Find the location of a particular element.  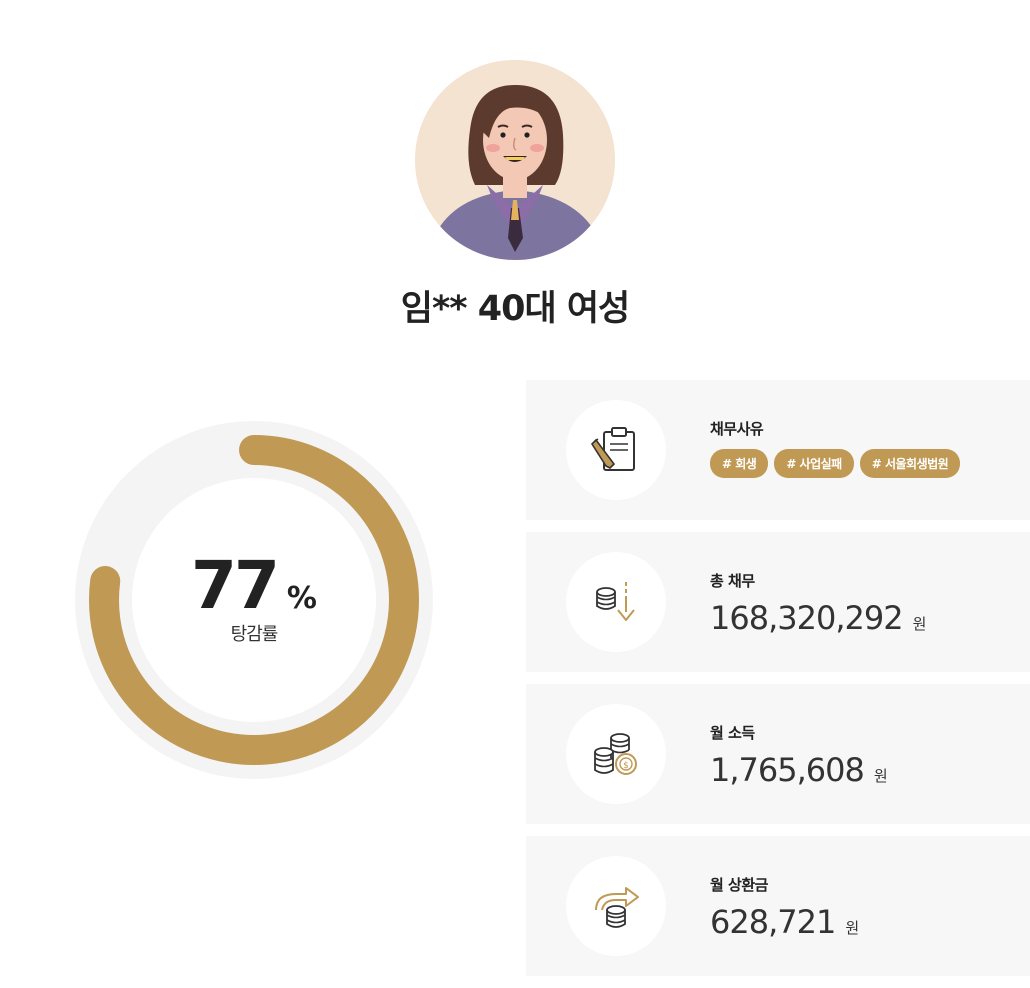

card-title: 월 상환금 is located at coordinates (739, 885).